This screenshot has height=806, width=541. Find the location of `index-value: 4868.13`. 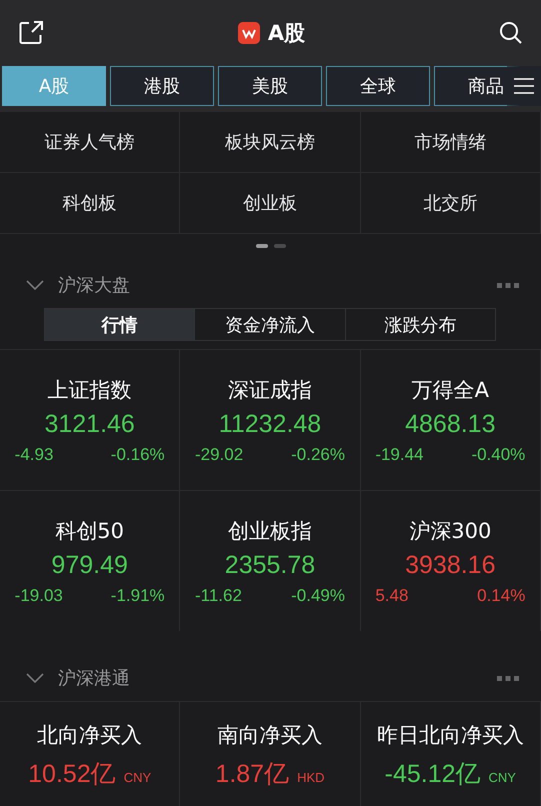

index-value: 4868.13 is located at coordinates (450, 424).